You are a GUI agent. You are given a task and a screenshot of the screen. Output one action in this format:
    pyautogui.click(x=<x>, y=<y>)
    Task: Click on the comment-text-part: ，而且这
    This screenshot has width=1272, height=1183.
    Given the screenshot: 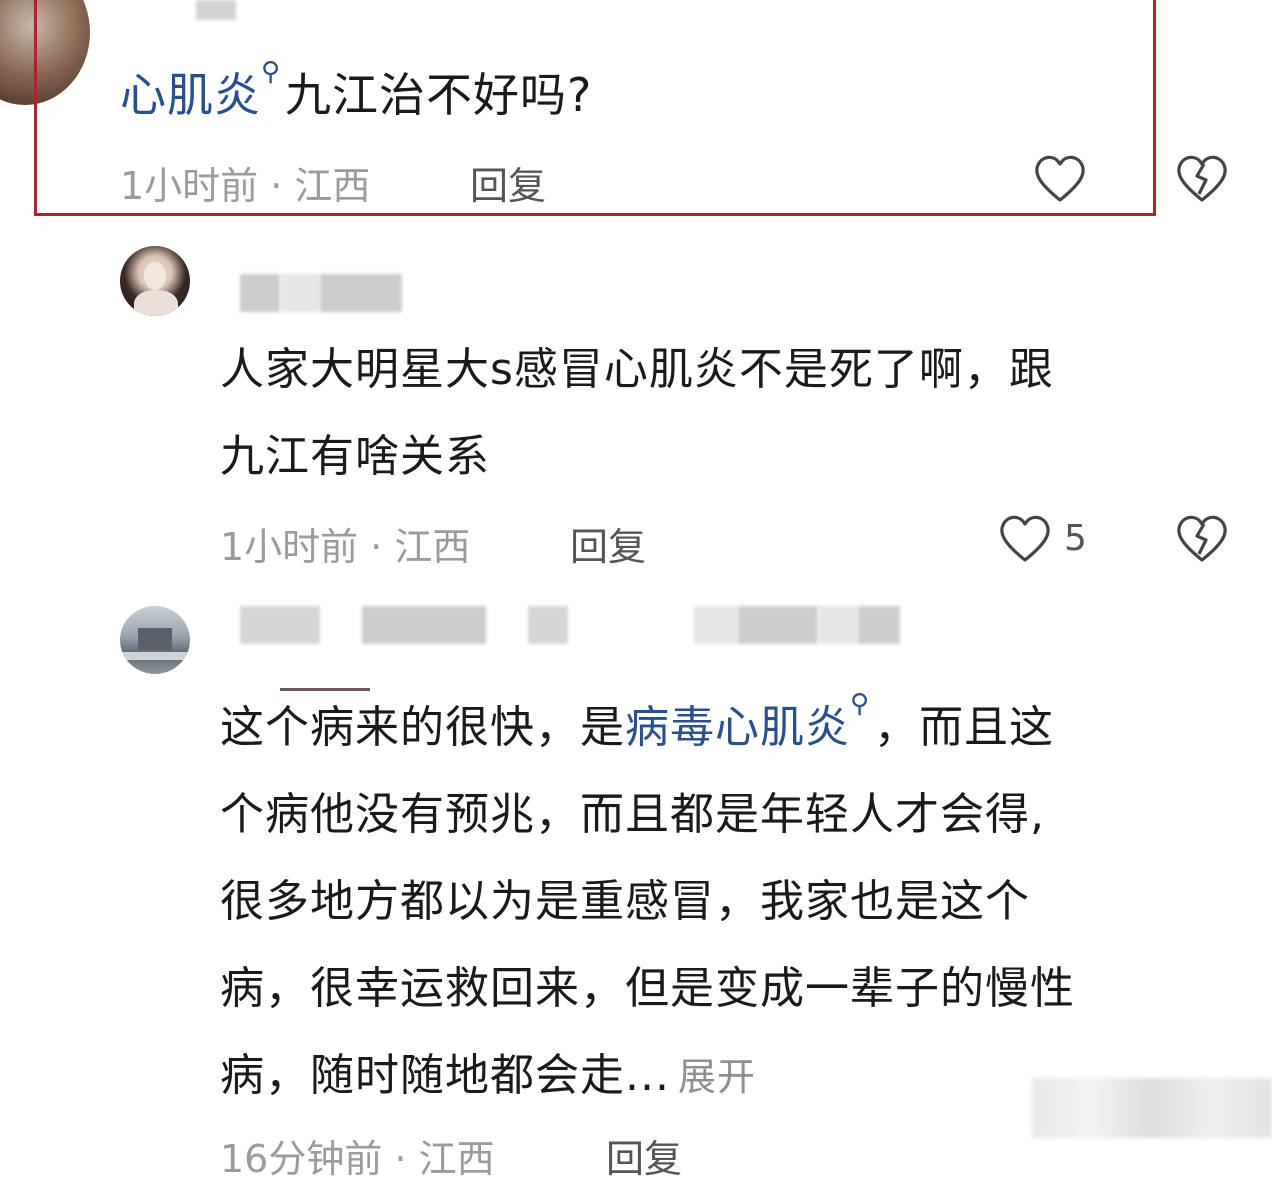 What is the action you would take?
    pyautogui.click(x=964, y=727)
    